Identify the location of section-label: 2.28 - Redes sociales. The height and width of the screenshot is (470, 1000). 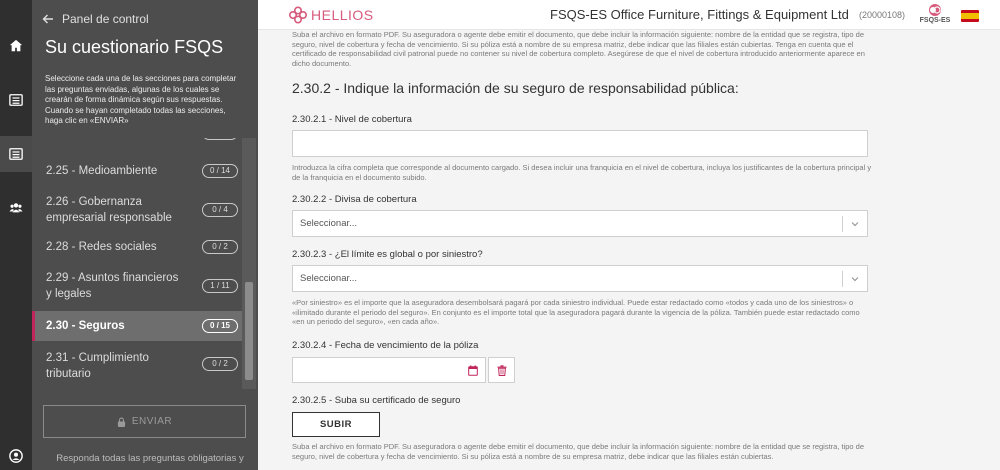
(101, 247).